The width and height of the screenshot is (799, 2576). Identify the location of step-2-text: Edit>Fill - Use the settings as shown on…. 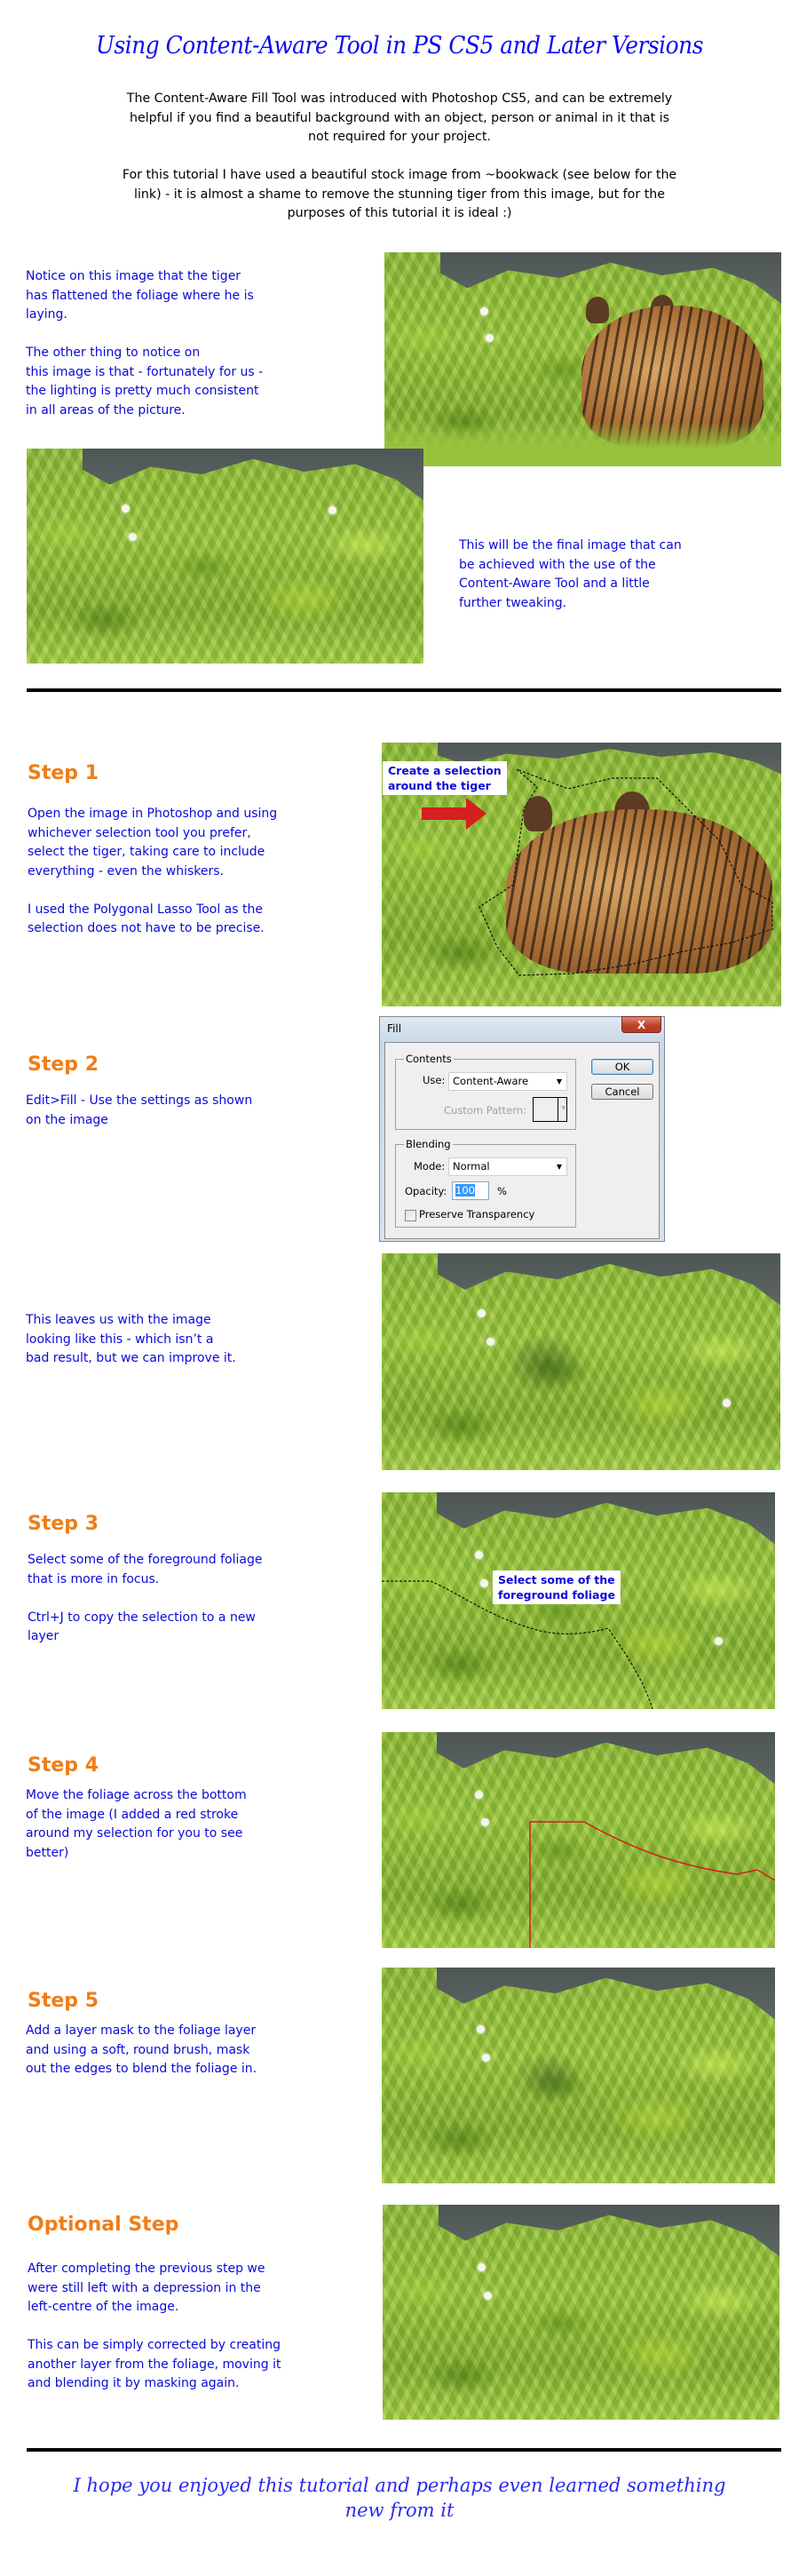
(139, 1111).